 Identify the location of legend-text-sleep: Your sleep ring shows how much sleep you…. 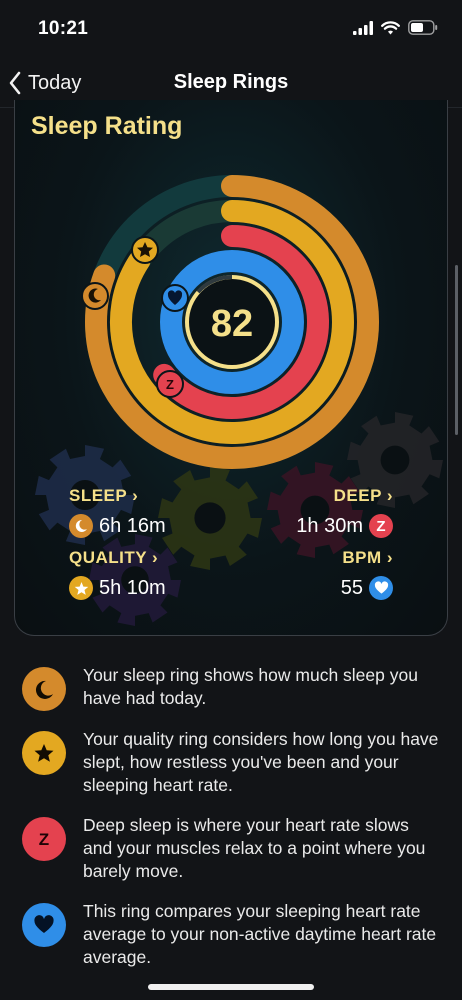
(250, 686).